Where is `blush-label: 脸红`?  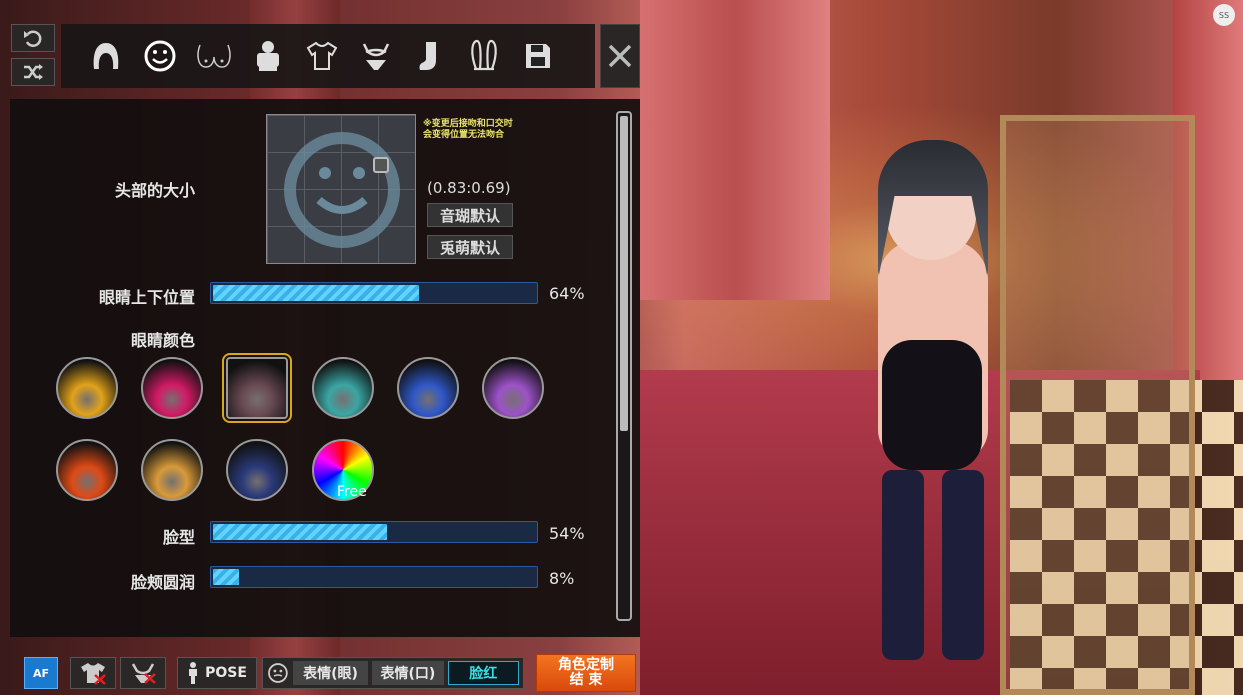
blush-label: 脸红 is located at coordinates (483, 674).